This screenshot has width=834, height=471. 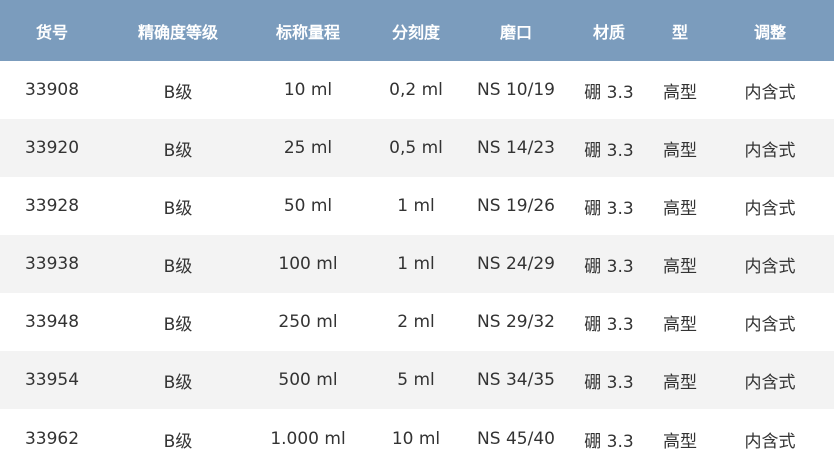 I want to click on cell-ground-joint: NS 14/23, so click(x=516, y=148).